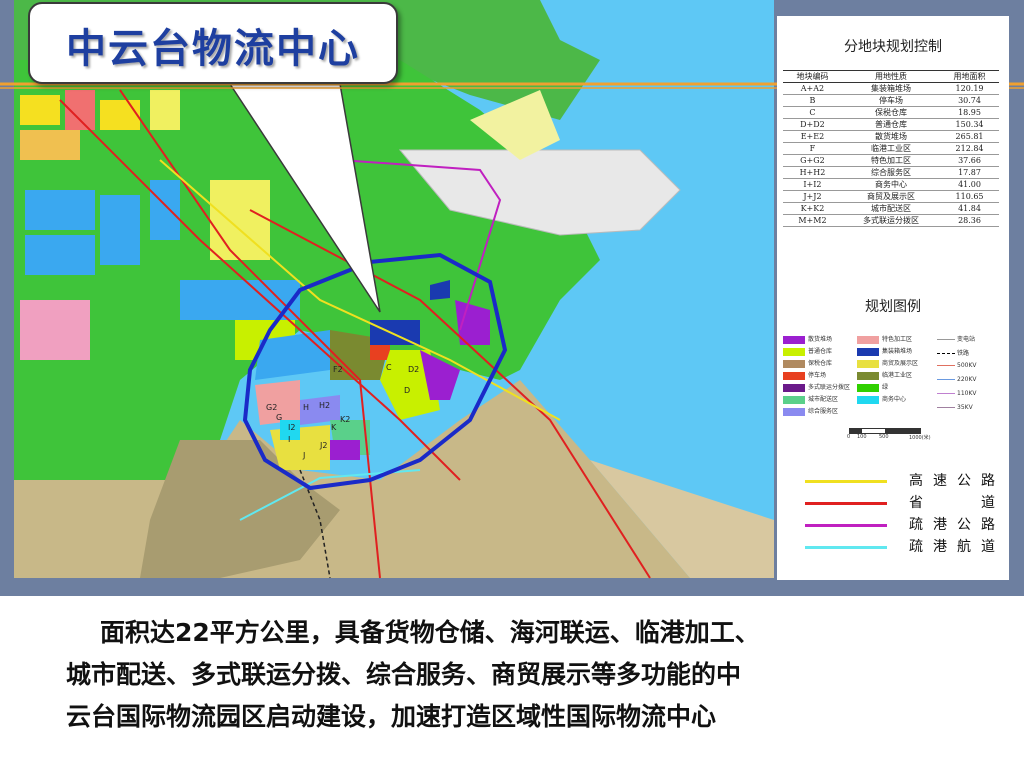 This screenshot has width=1024, height=768. What do you see at coordinates (334, 427) in the screenshot?
I see `zone-label: K` at bounding box center [334, 427].